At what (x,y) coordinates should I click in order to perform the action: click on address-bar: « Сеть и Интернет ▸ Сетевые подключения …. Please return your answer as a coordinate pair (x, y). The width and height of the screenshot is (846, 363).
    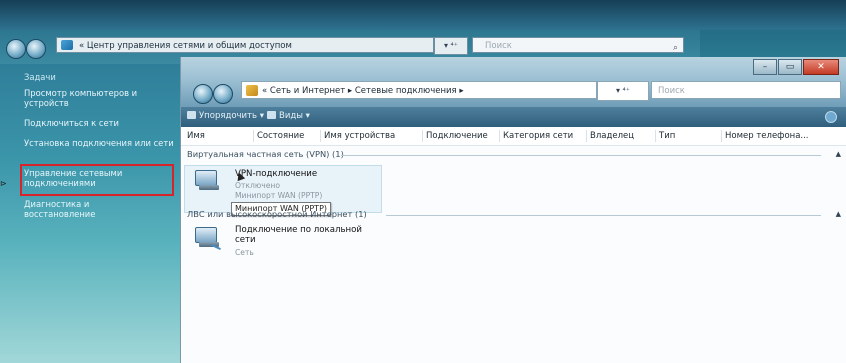
    Looking at the image, I should click on (419, 90).